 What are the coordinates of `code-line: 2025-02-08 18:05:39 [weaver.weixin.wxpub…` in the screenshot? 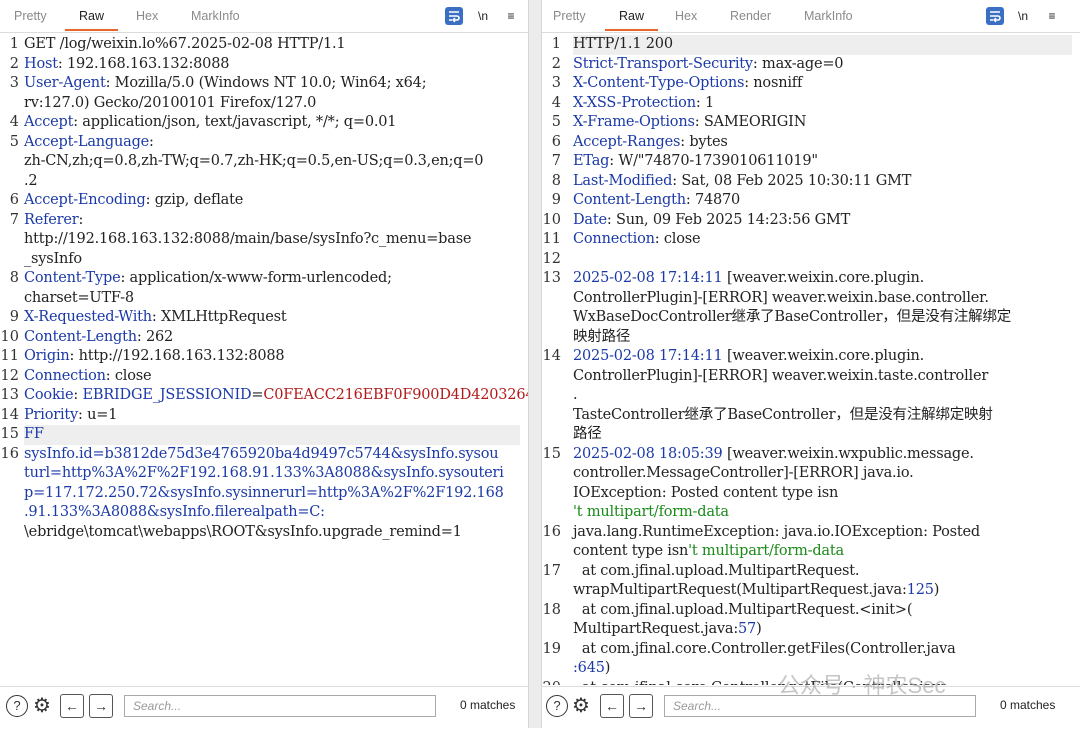 It's located at (822, 455).